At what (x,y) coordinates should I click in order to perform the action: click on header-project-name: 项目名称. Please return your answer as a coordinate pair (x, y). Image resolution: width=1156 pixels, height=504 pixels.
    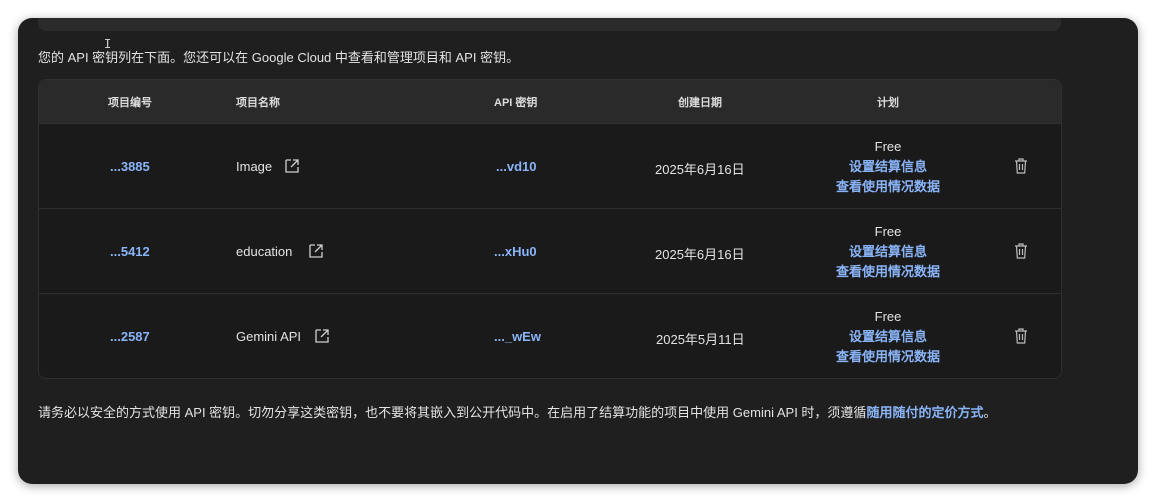
    Looking at the image, I should click on (258, 103).